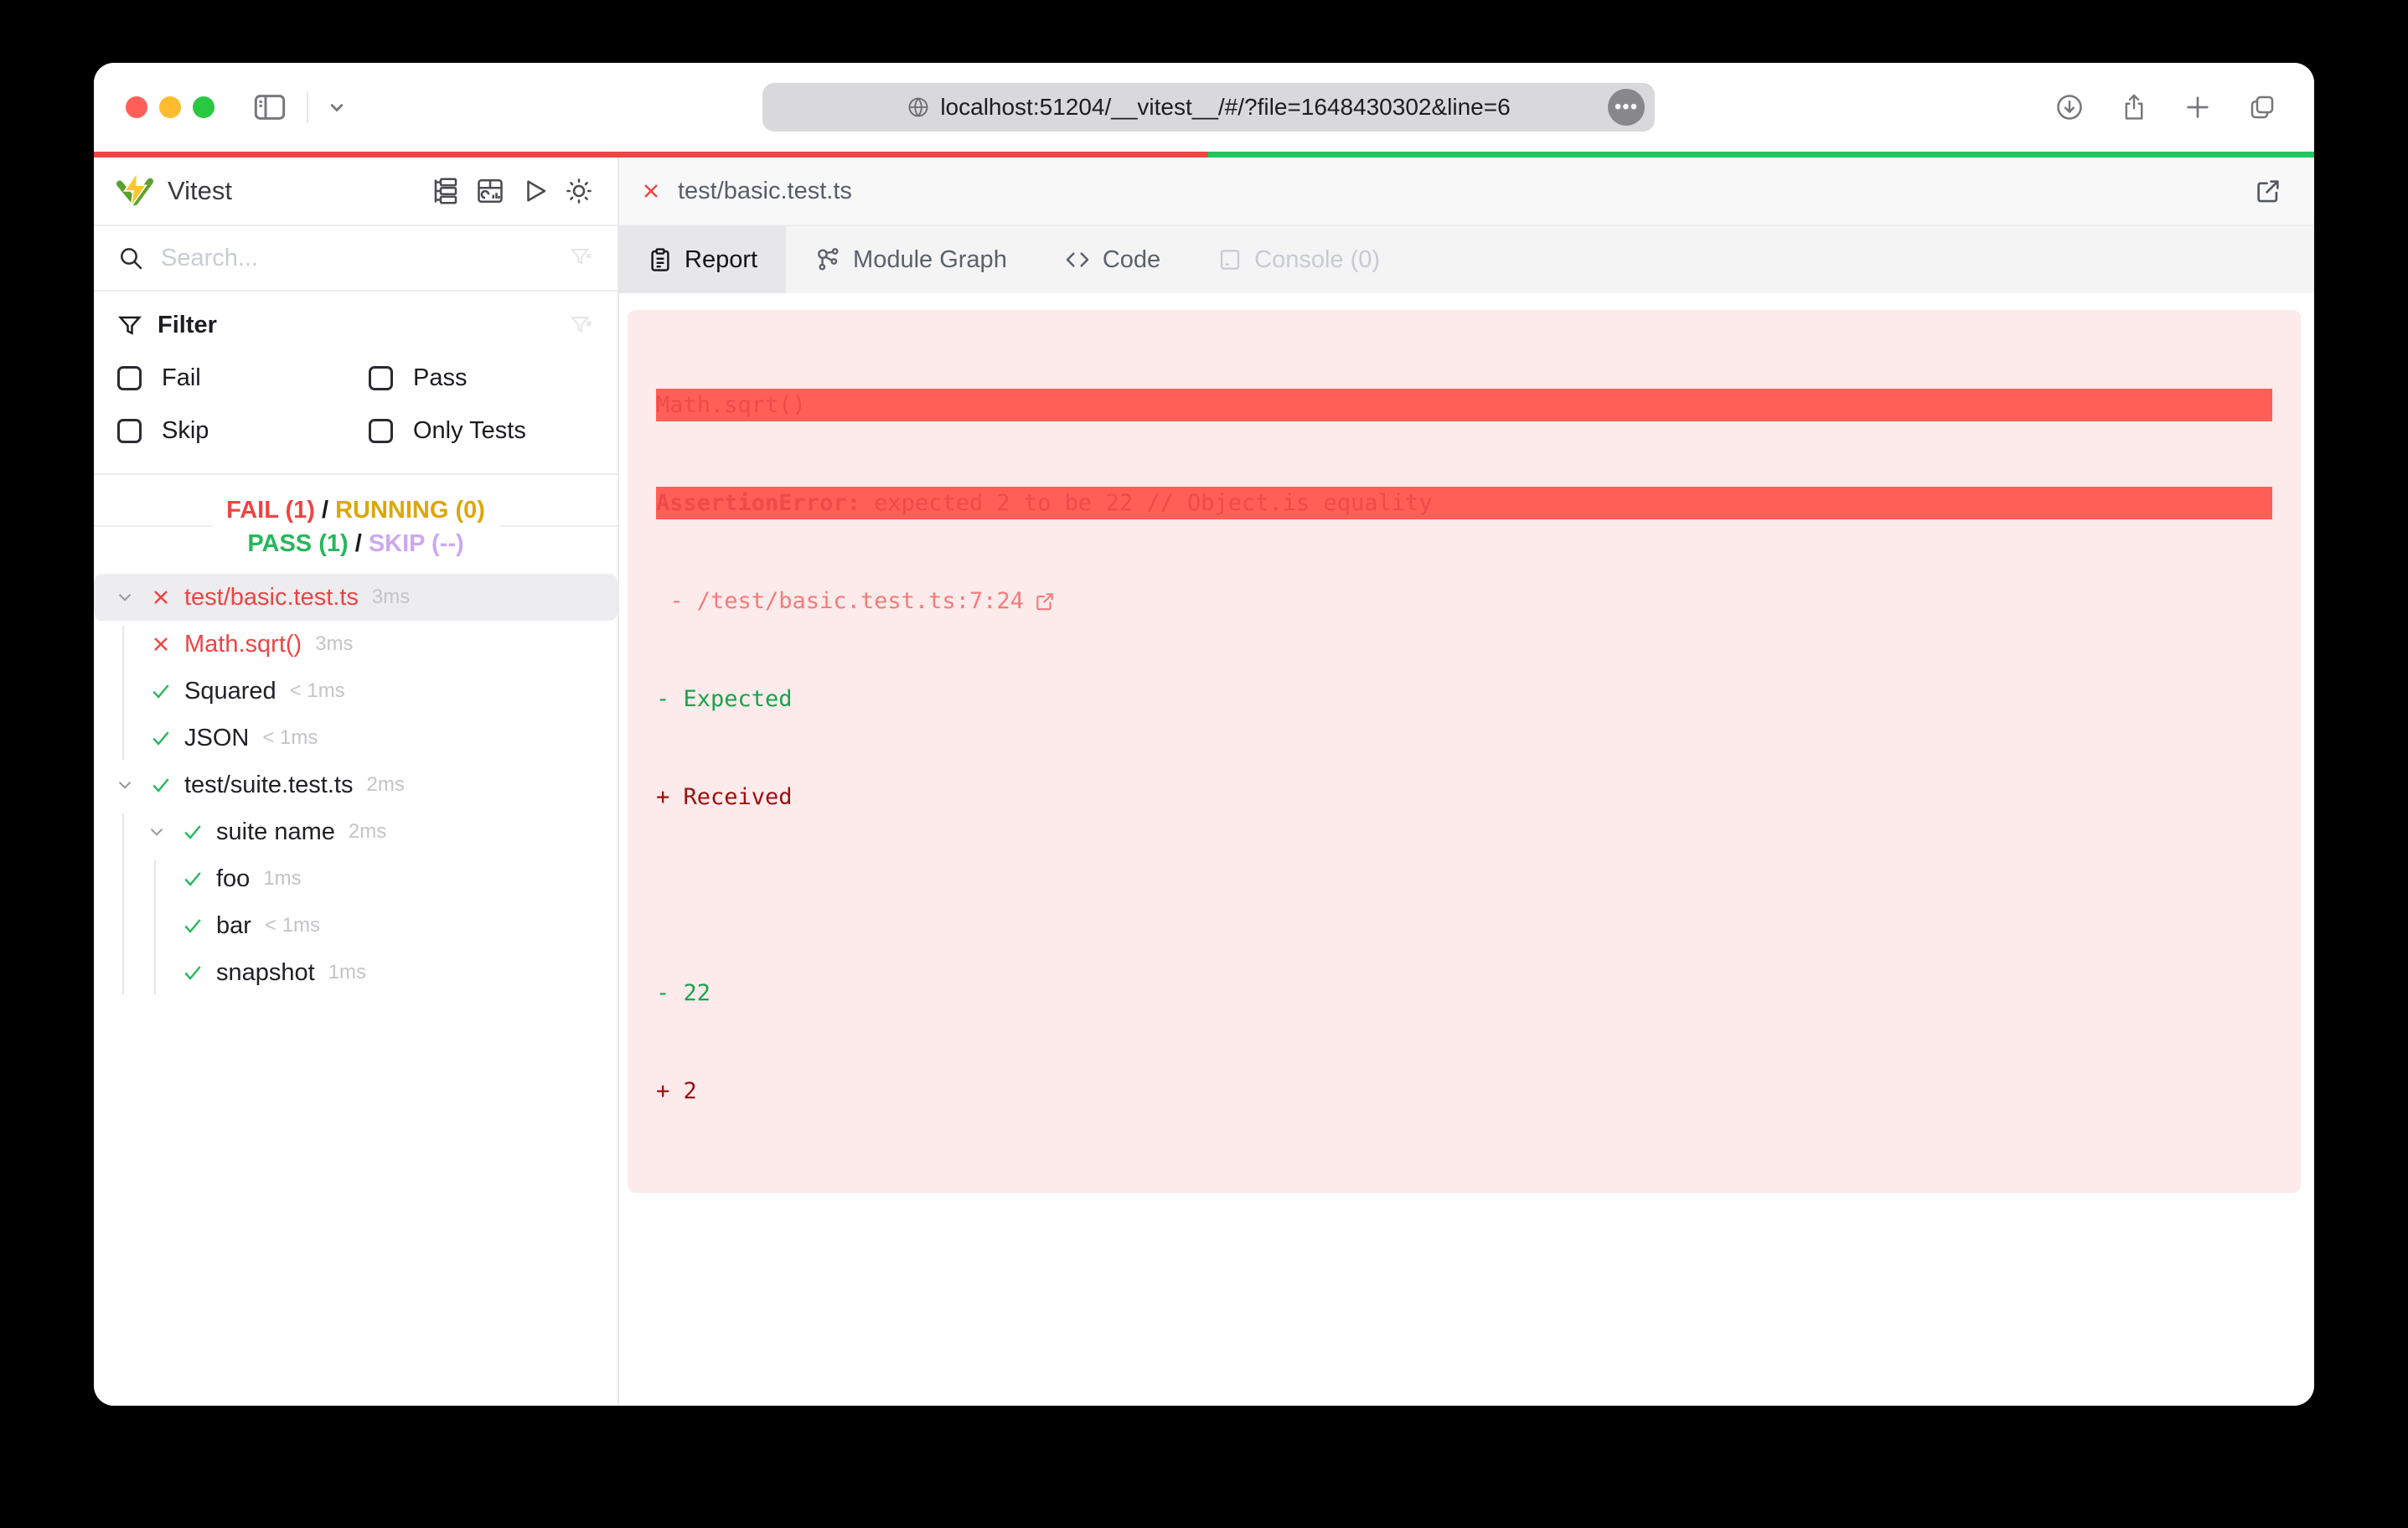 Image resolution: width=2408 pixels, height=1528 pixels. Describe the element at coordinates (1230, 260) in the screenshot. I see `console-icon` at that location.